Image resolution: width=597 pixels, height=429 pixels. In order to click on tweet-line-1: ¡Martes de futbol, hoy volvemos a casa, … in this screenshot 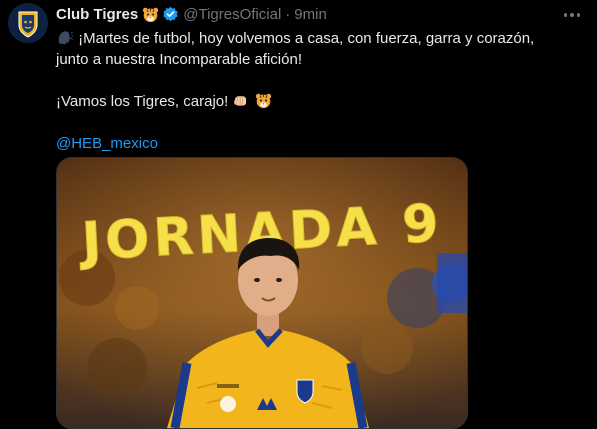, I will do `click(311, 38)`.